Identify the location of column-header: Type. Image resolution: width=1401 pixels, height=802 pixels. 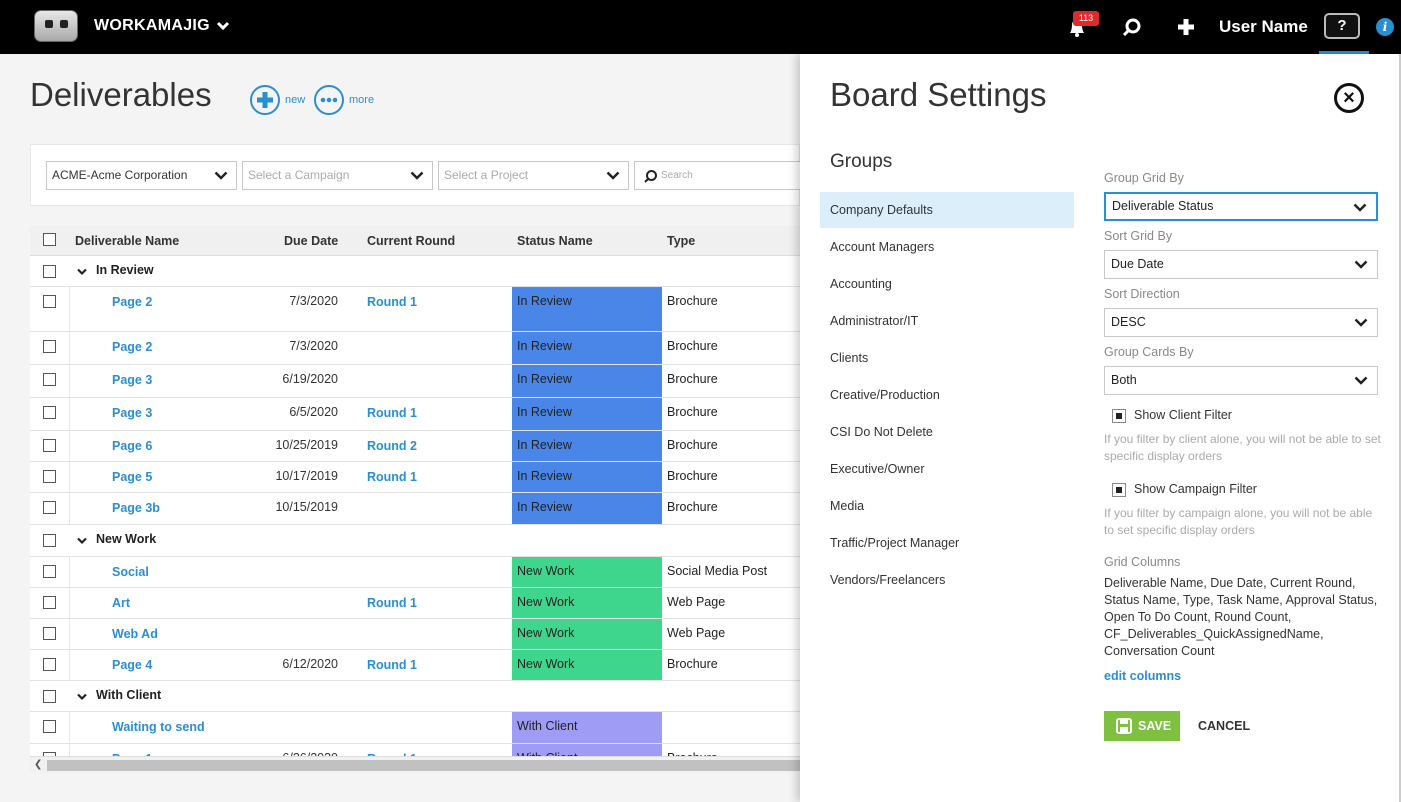
(681, 241).